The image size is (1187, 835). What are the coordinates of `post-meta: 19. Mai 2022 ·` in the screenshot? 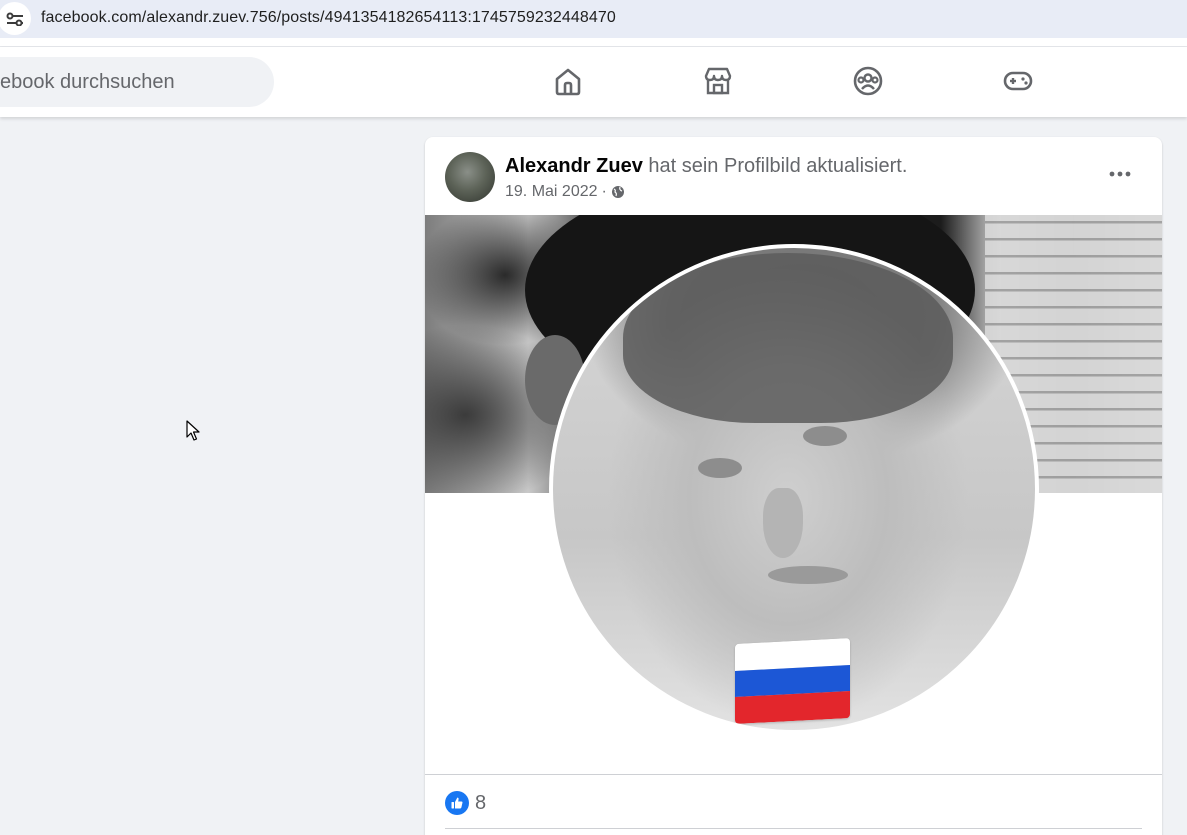 It's located at (565, 192).